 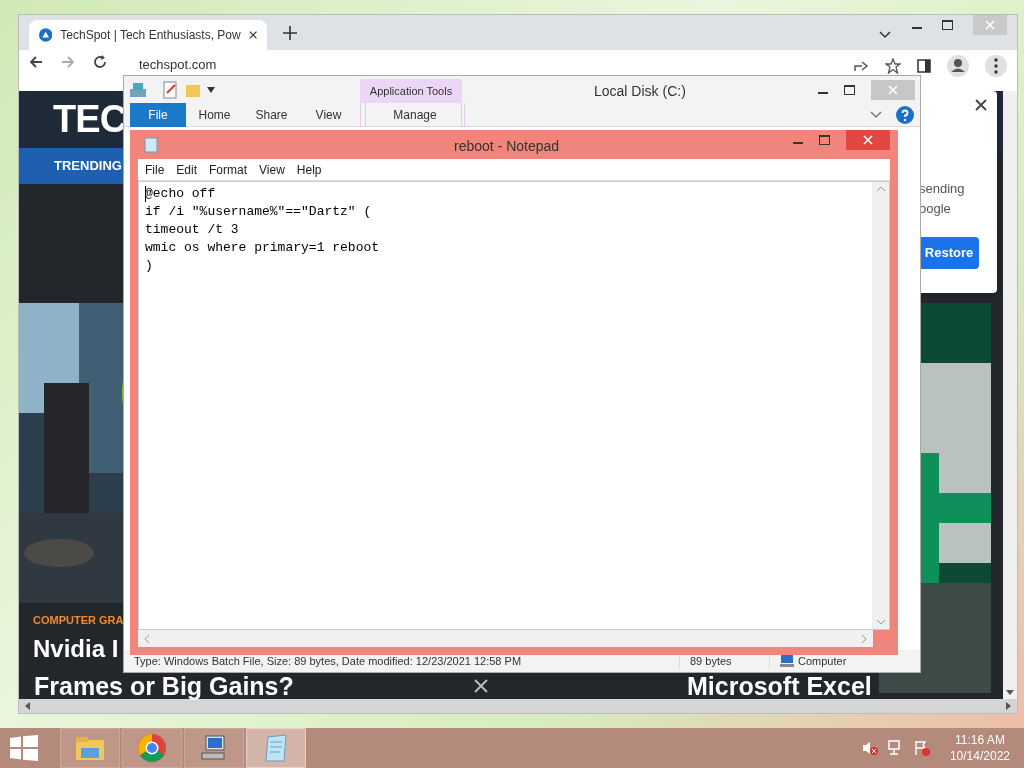 What do you see at coordinates (921, 748) in the screenshot?
I see `flag-icon` at bounding box center [921, 748].